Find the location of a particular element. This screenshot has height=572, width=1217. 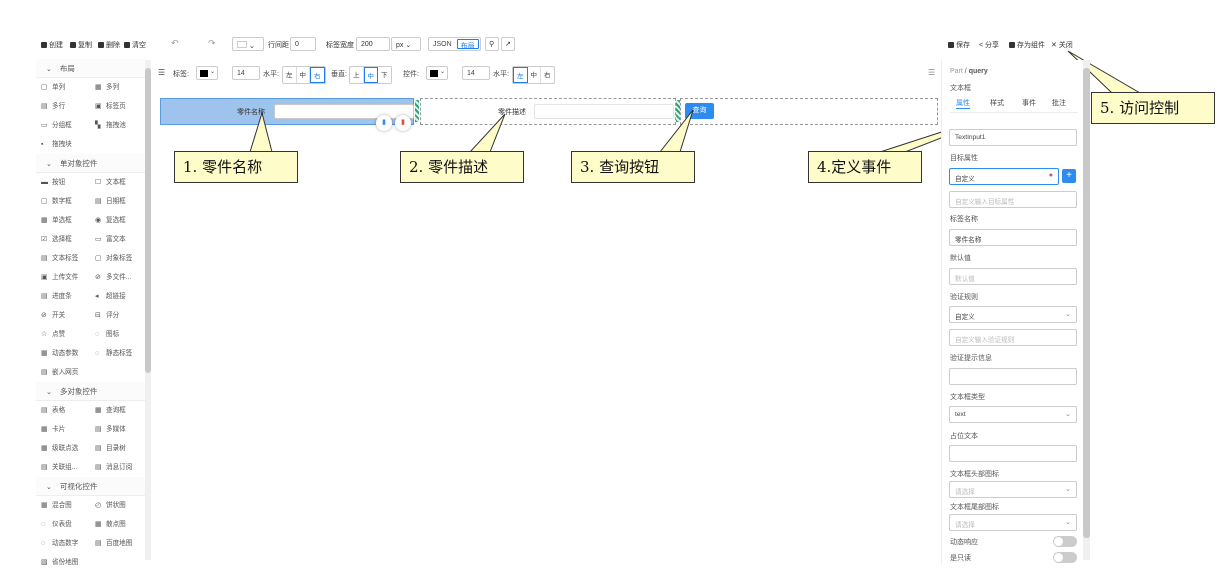

textbox-type-select: text ⌄ is located at coordinates (1013, 414).